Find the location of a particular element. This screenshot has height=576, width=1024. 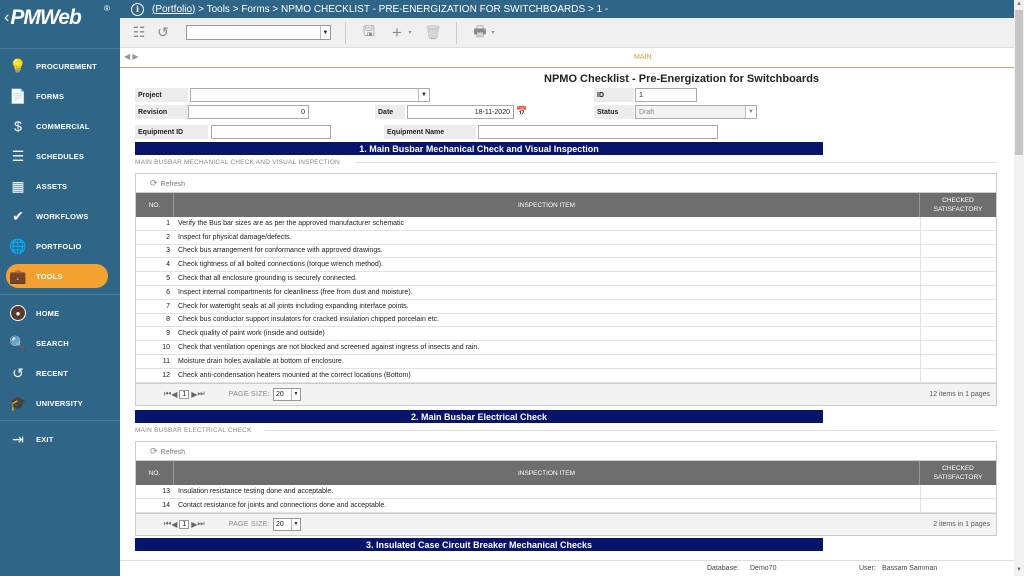

sidebar-item-tools: 💼 TOOLS is located at coordinates (57, 276).